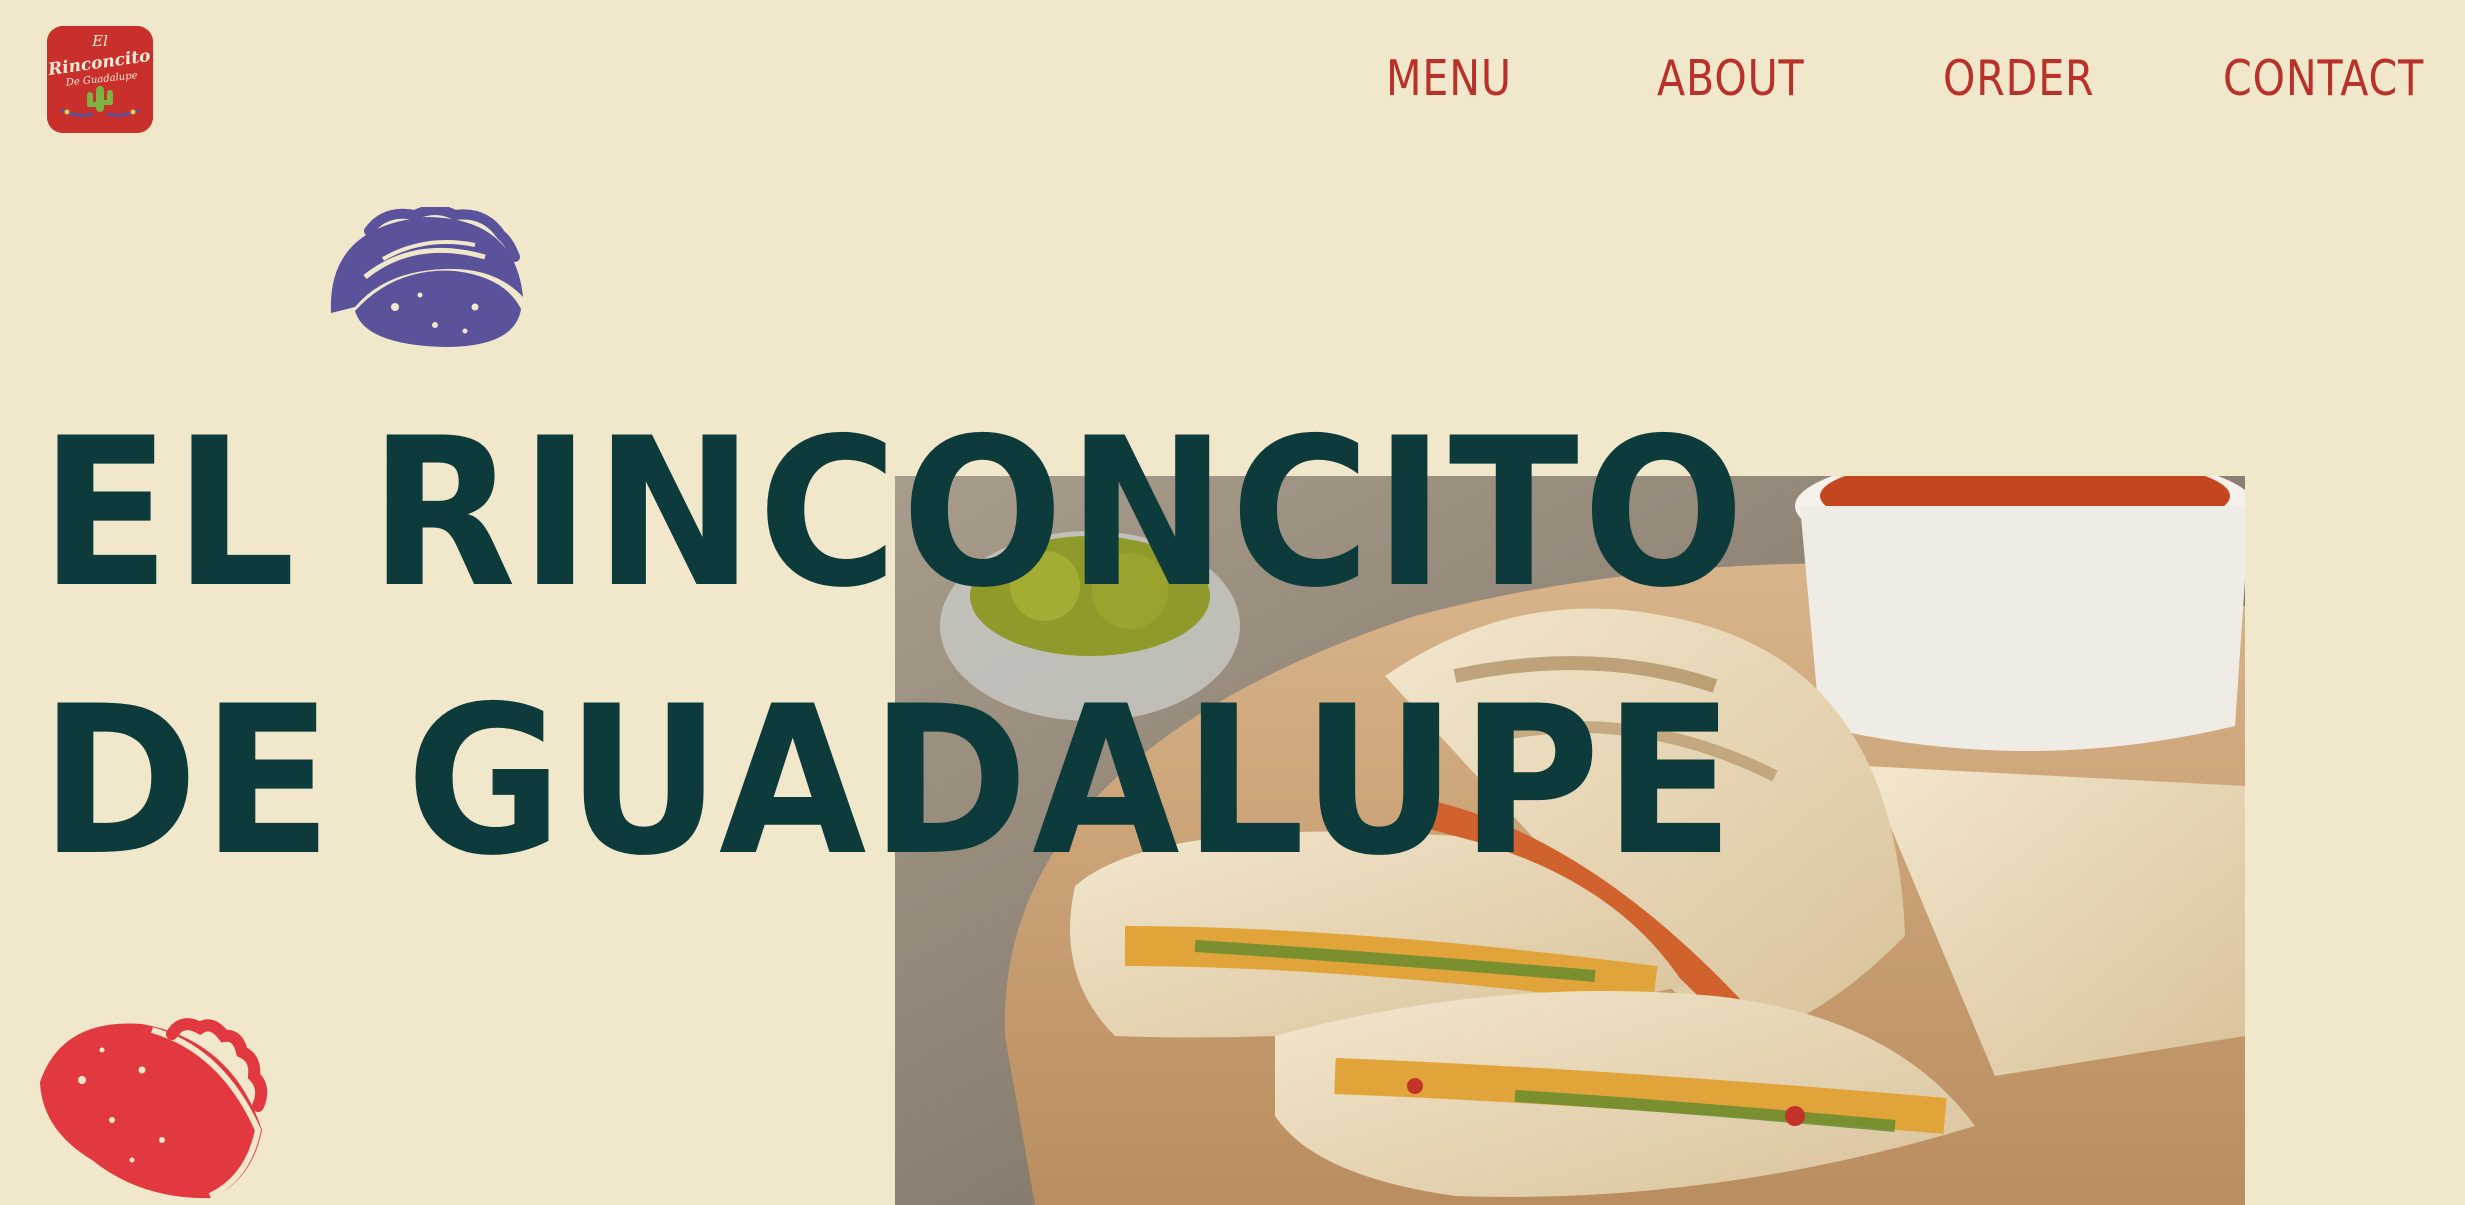  Describe the element at coordinates (2323, 78) in the screenshot. I see `nav-contact-link: CONTACT` at that location.